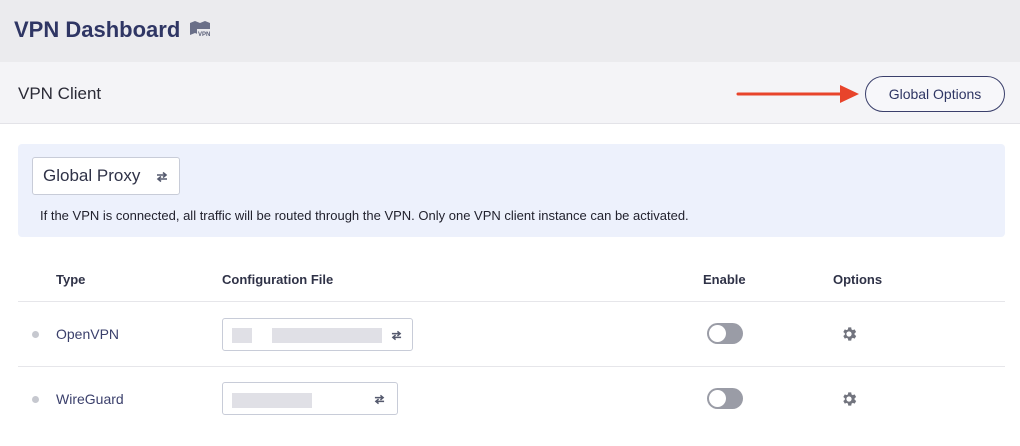 The width and height of the screenshot is (1020, 446). I want to click on column-header-options: Options, so click(858, 279).